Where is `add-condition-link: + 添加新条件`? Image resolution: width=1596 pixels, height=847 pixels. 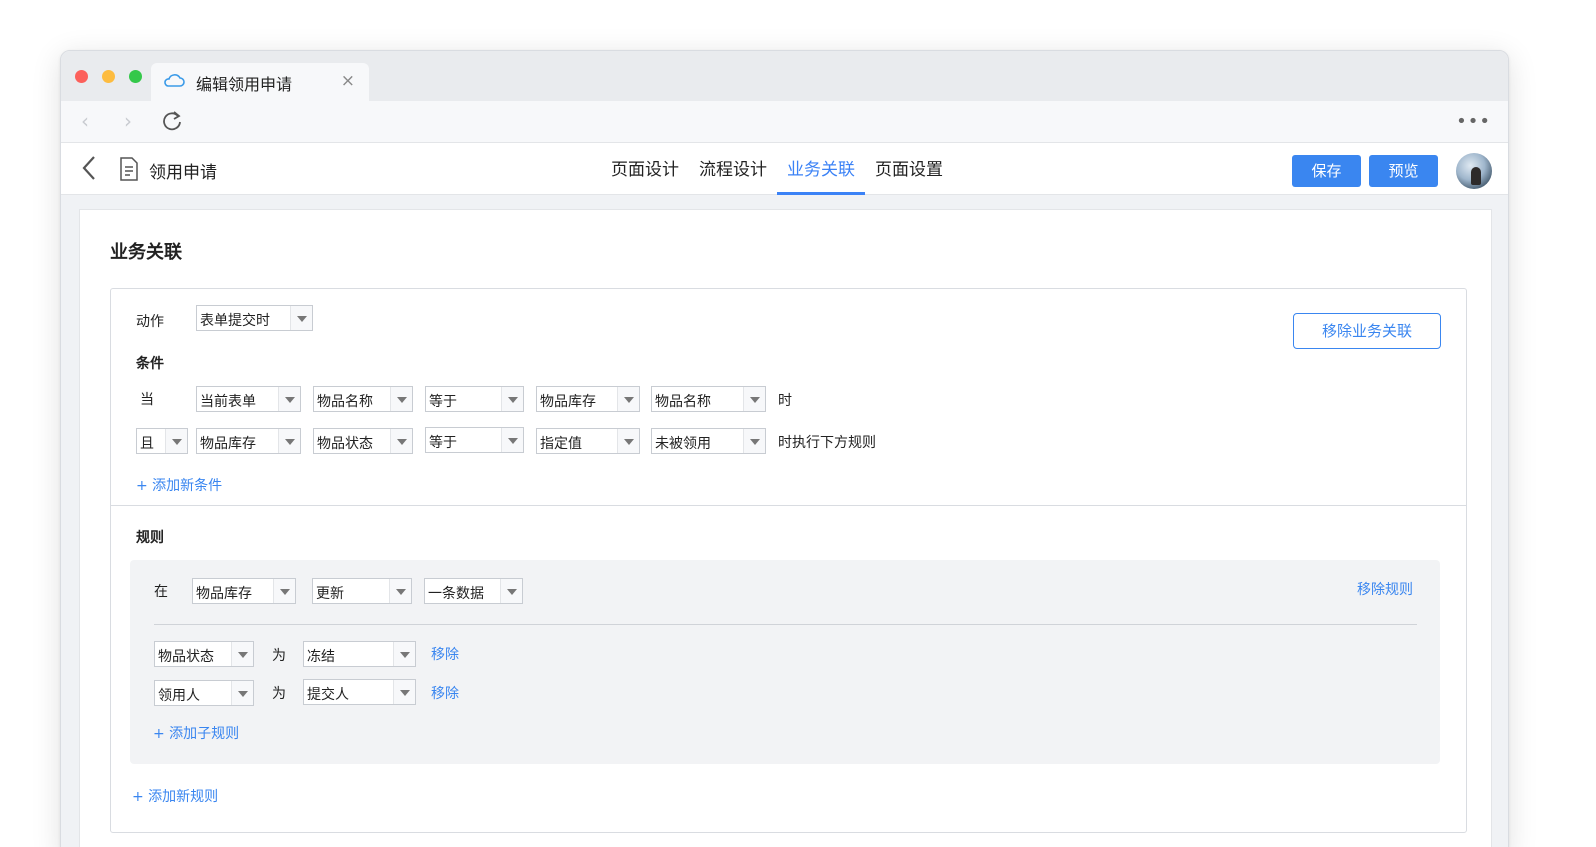 add-condition-link: + 添加新条件 is located at coordinates (179, 485).